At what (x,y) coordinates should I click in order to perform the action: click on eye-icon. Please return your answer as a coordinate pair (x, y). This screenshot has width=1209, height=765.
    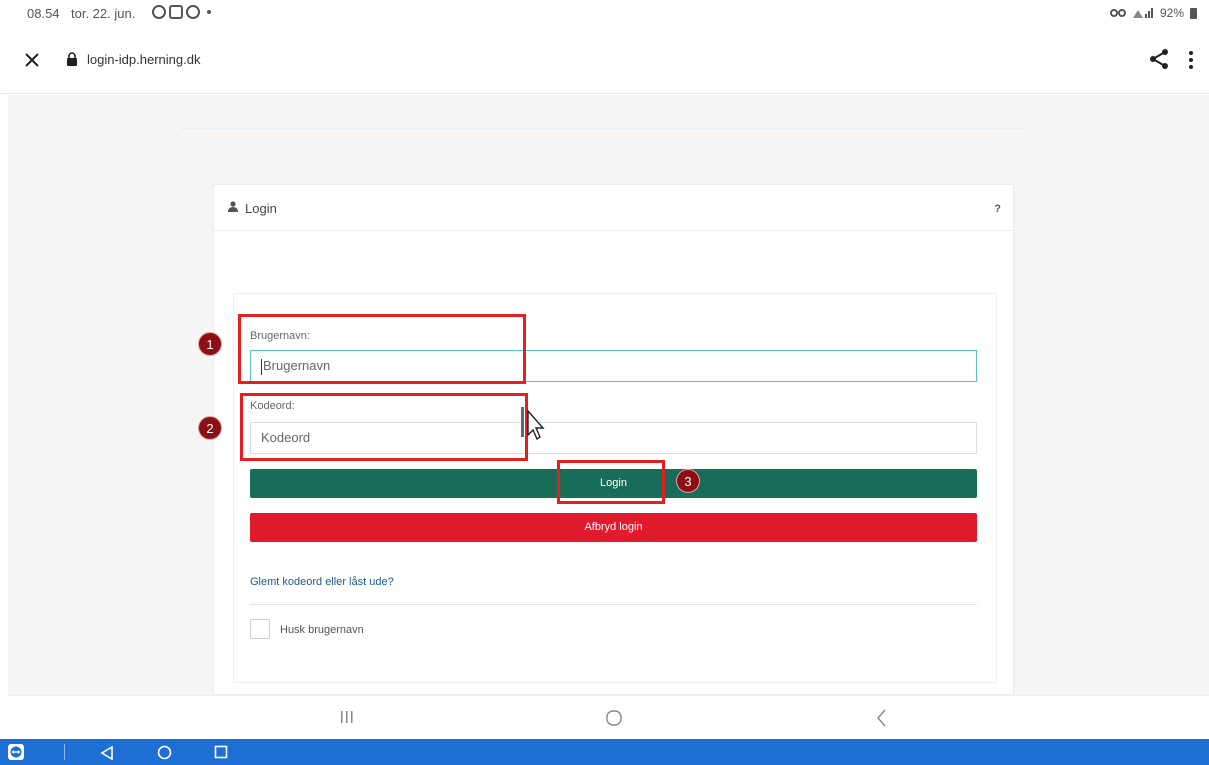
    Looking at the image, I should click on (159, 12).